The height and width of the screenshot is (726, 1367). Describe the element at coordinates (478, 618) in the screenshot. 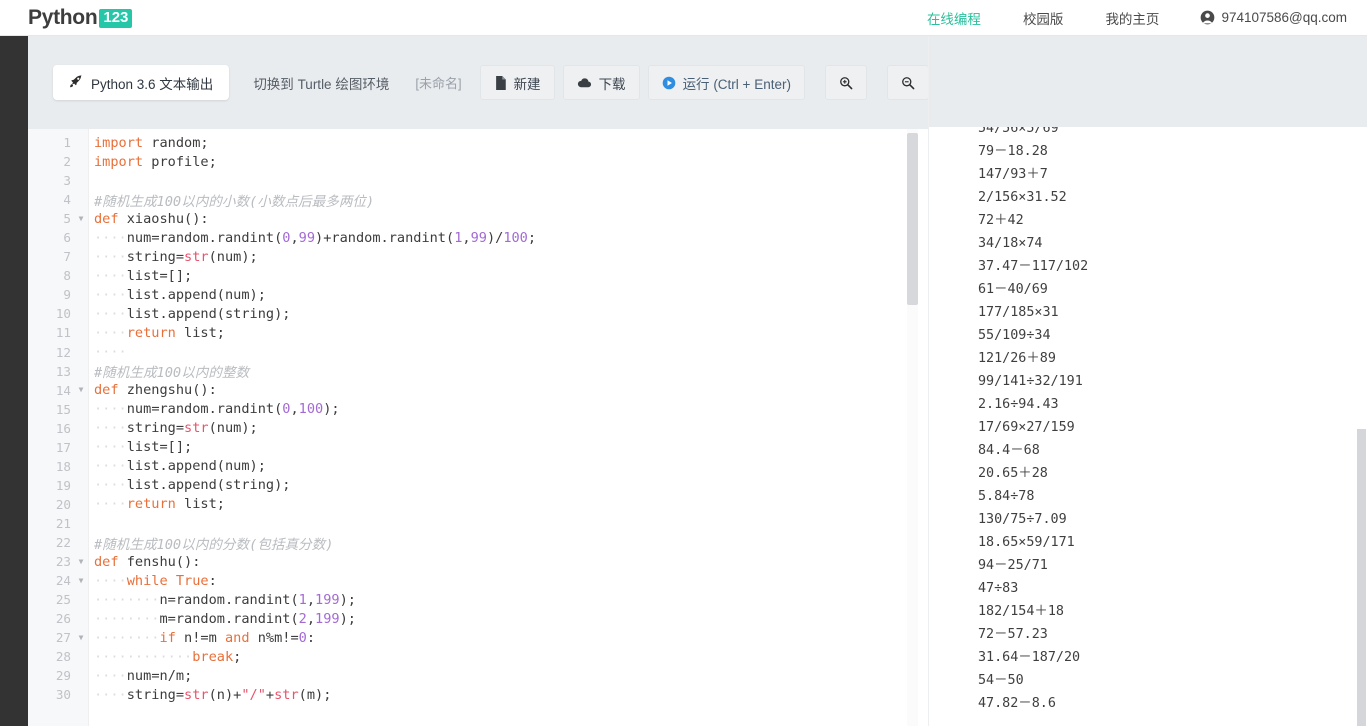

I see `code-line: 26 ········m=random.randint(2,199);` at that location.